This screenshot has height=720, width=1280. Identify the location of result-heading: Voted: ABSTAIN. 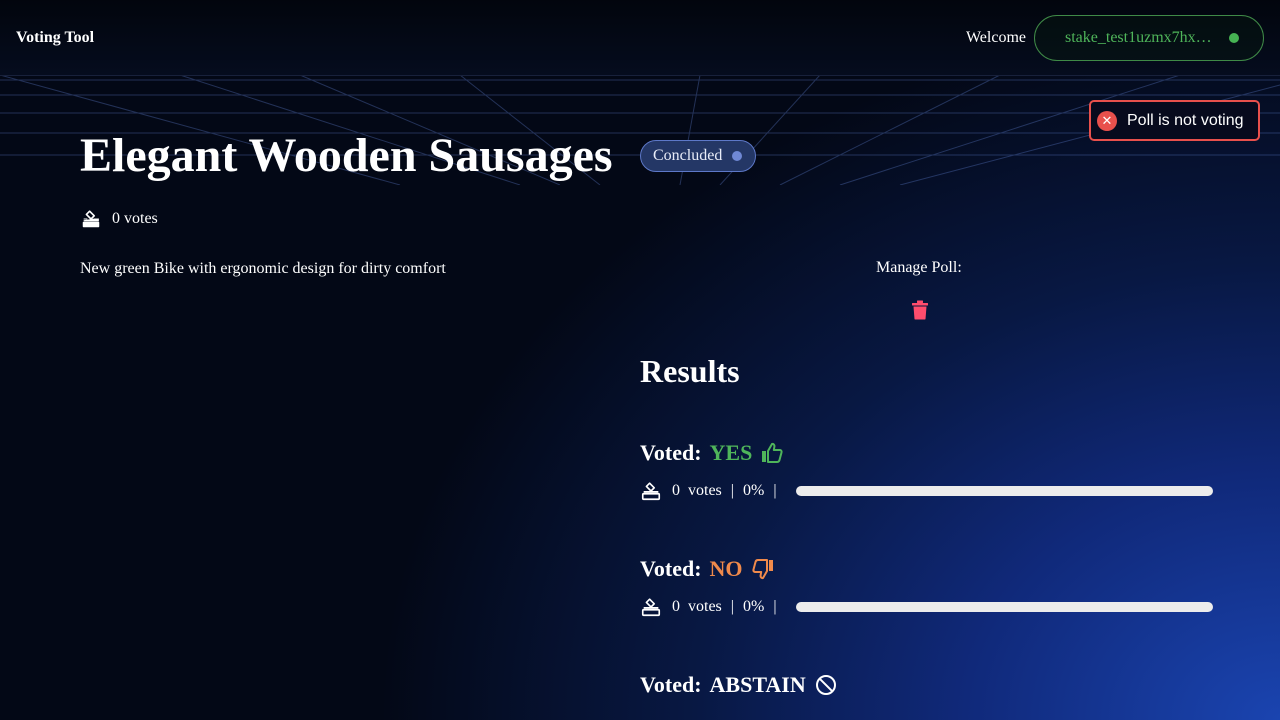
(920, 685).